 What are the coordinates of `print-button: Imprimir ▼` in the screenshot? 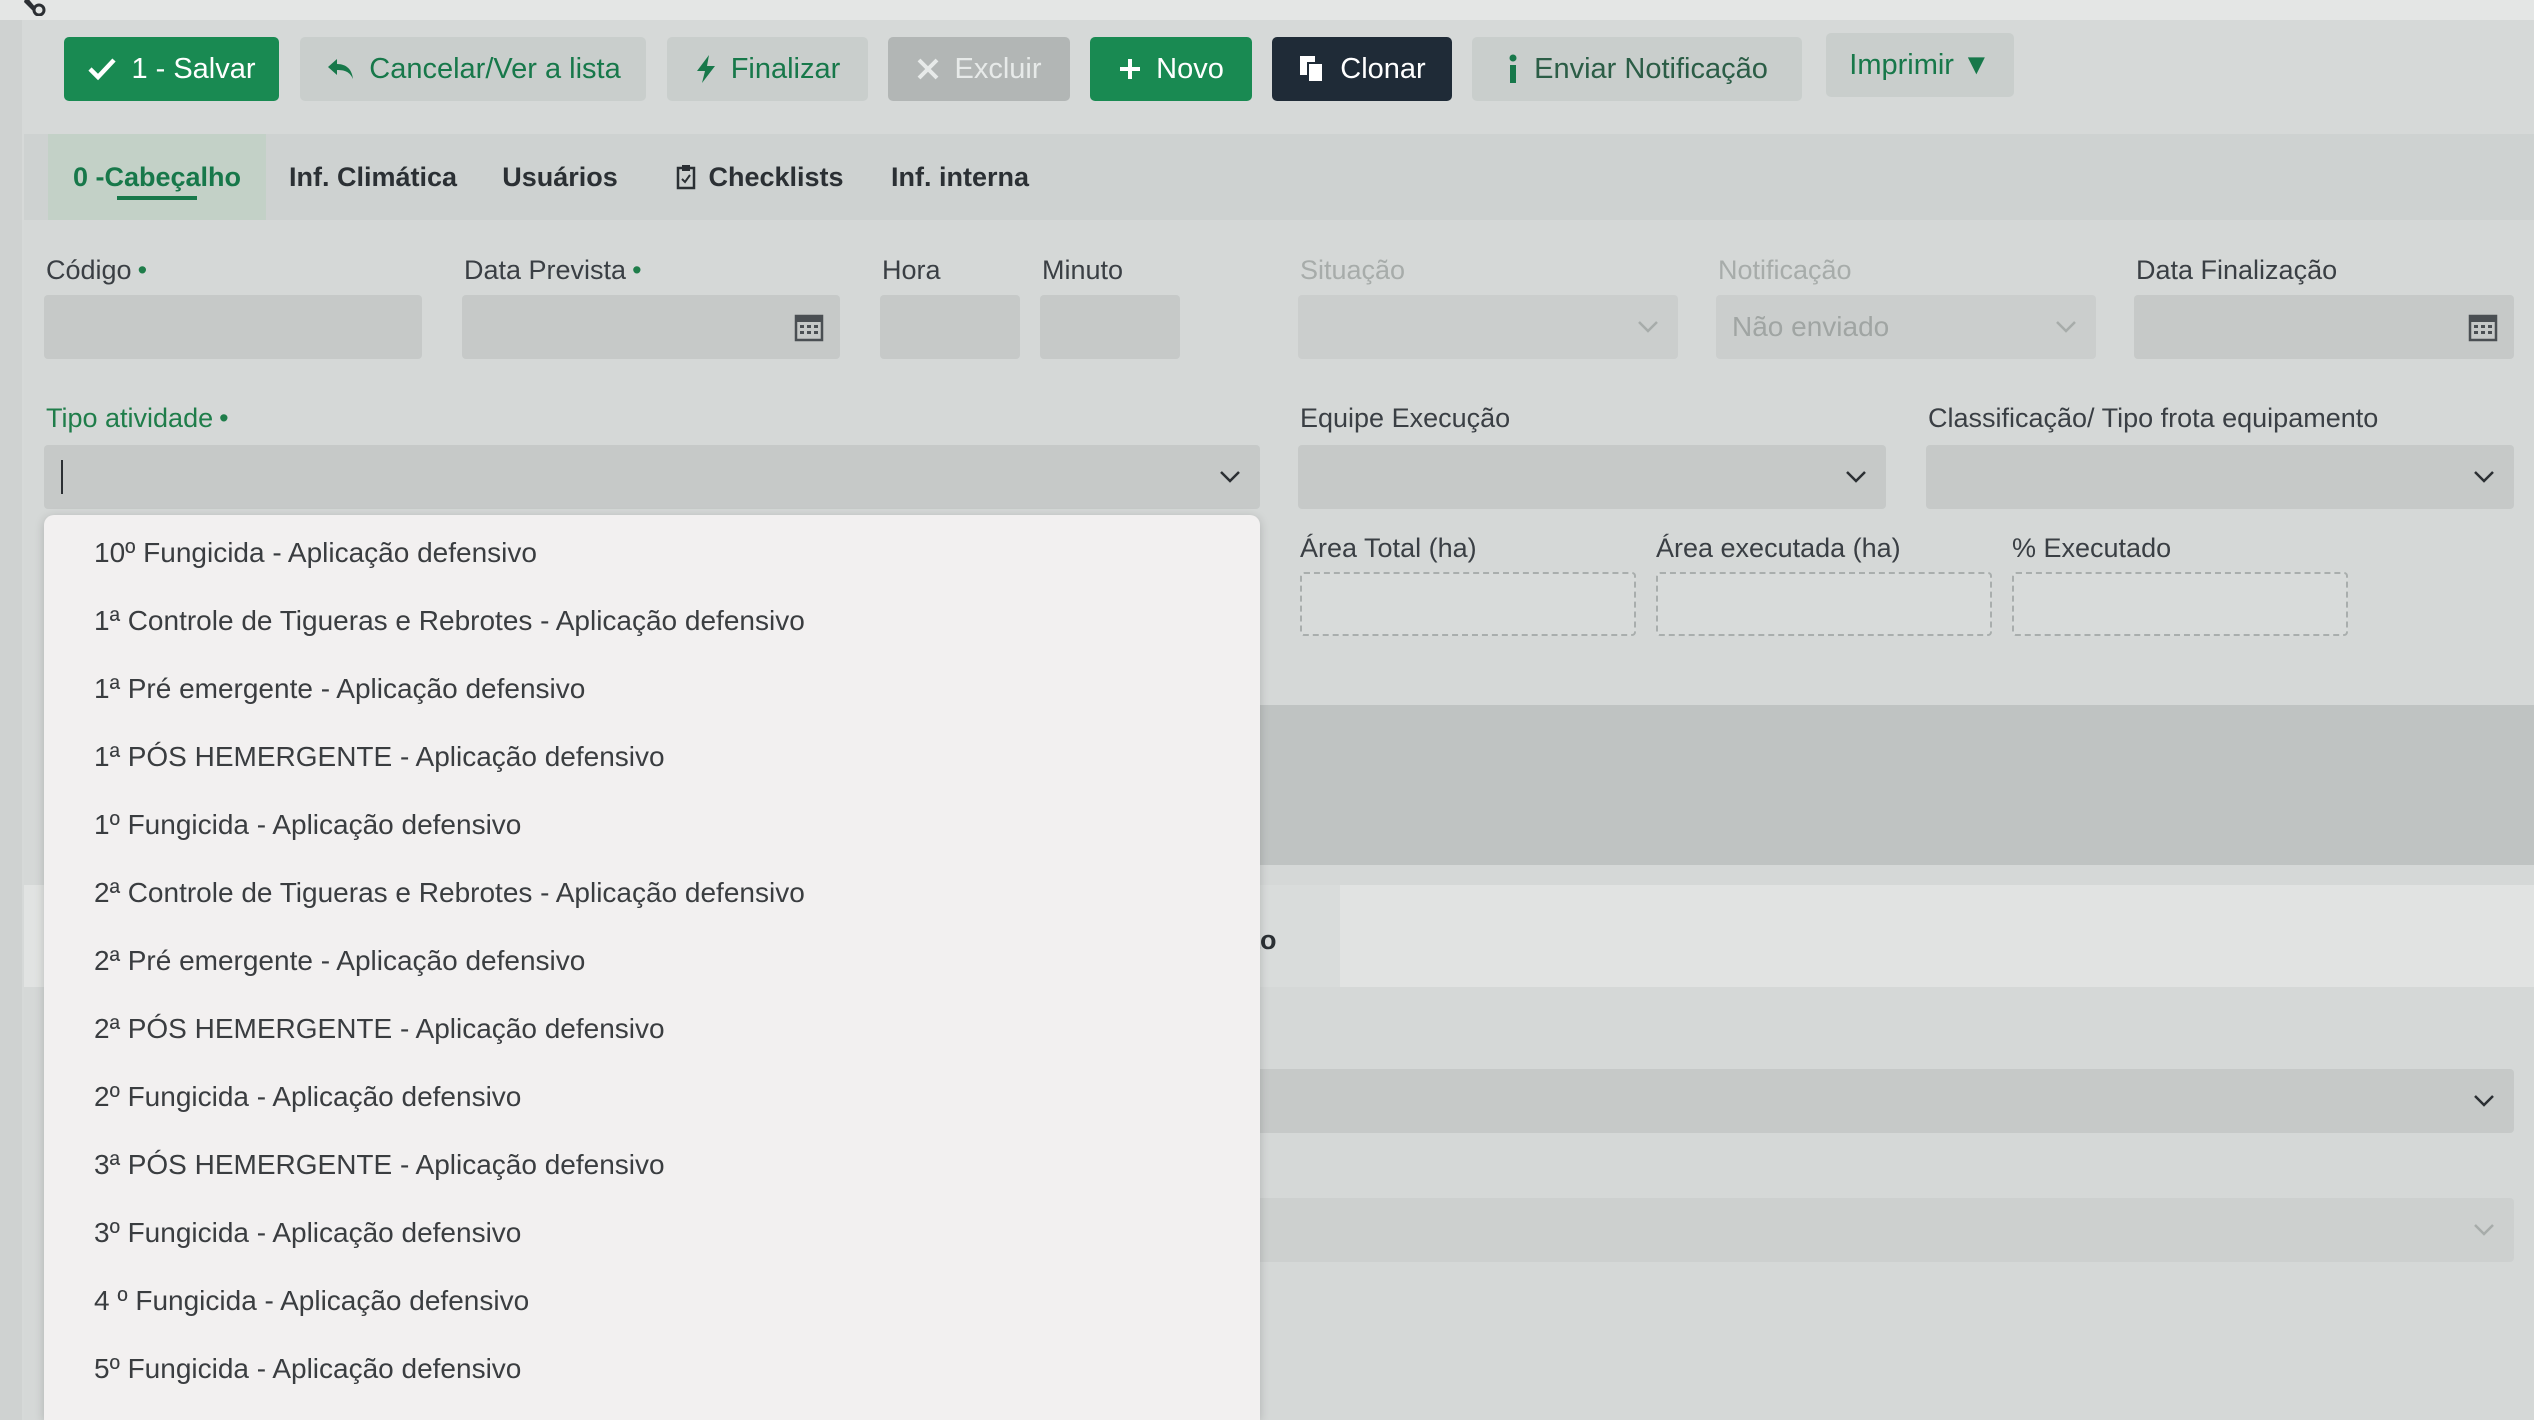 It's located at (1920, 65).